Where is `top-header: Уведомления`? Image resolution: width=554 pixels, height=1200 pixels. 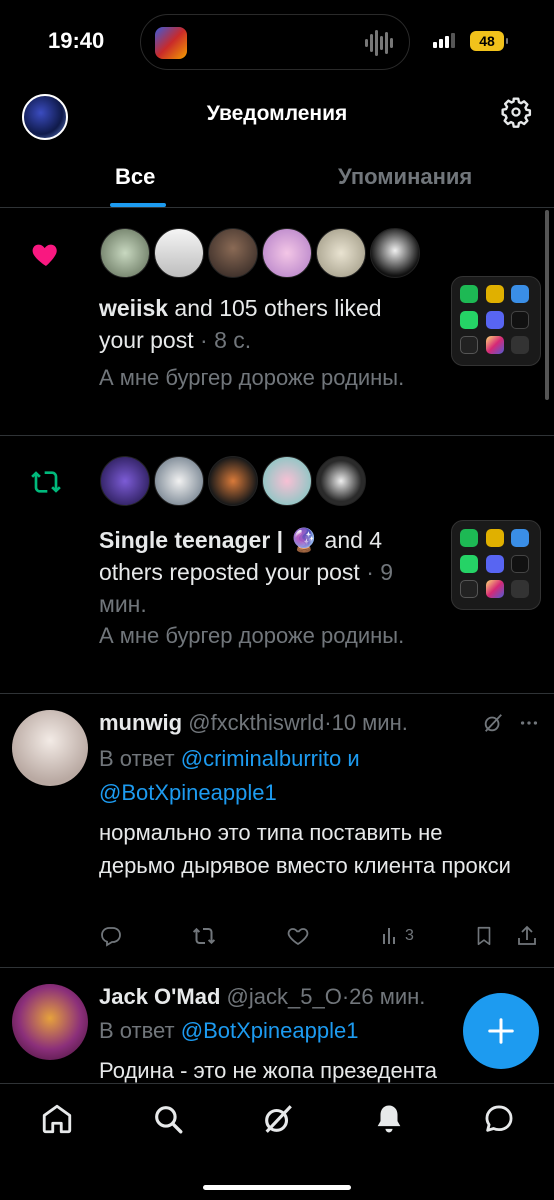 top-header: Уведомления is located at coordinates (277, 115).